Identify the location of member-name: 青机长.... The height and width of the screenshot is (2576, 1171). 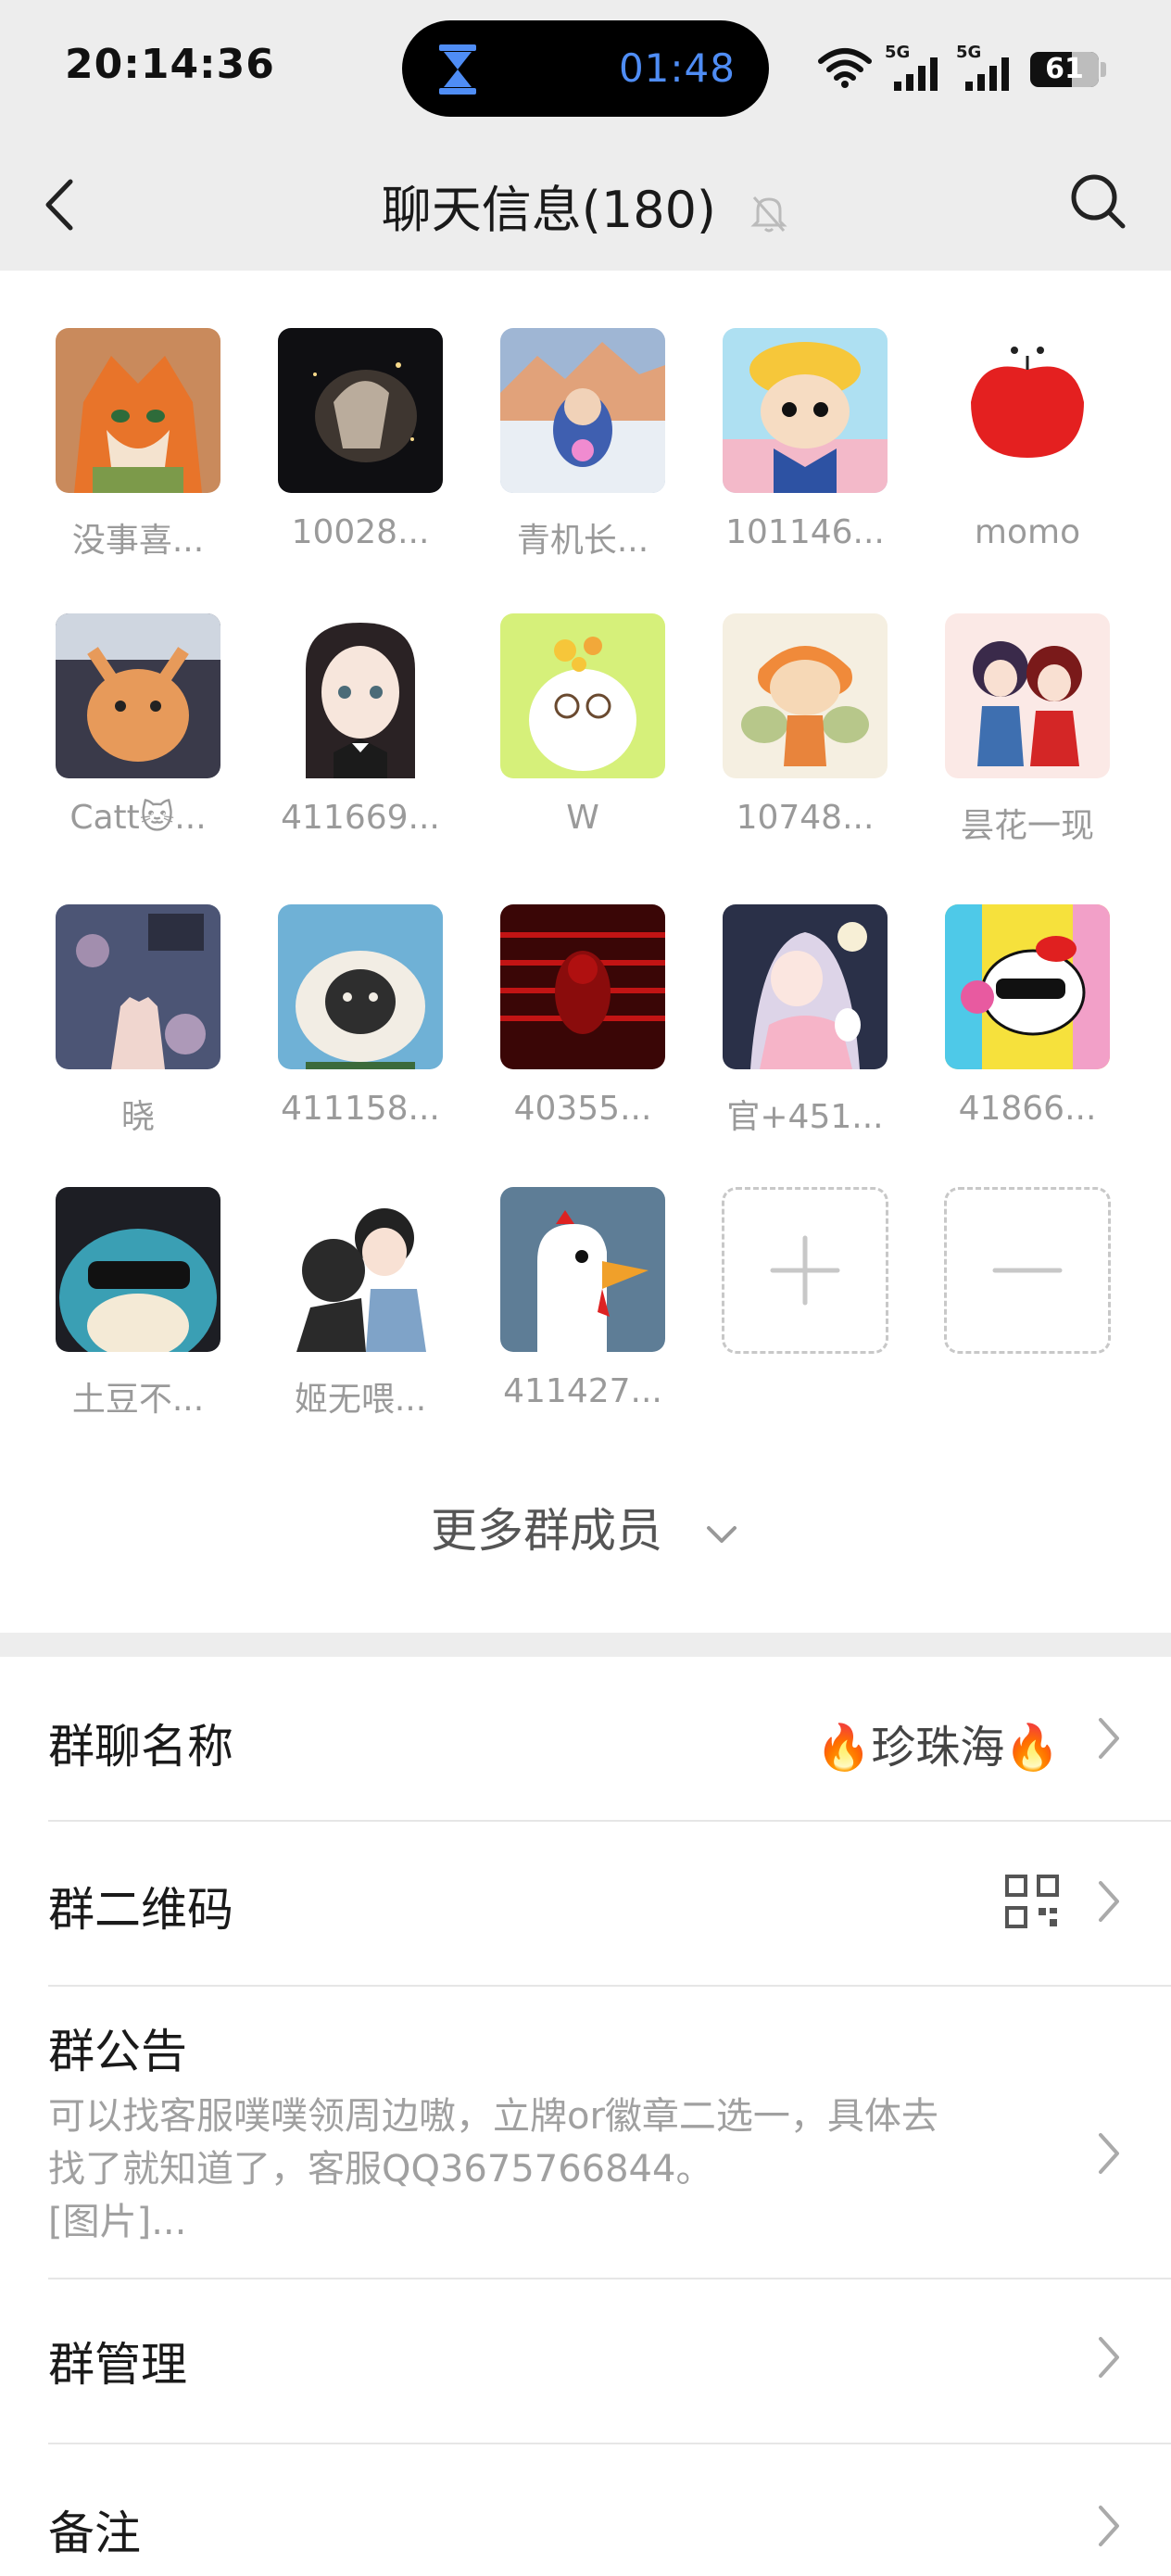
(583, 541).